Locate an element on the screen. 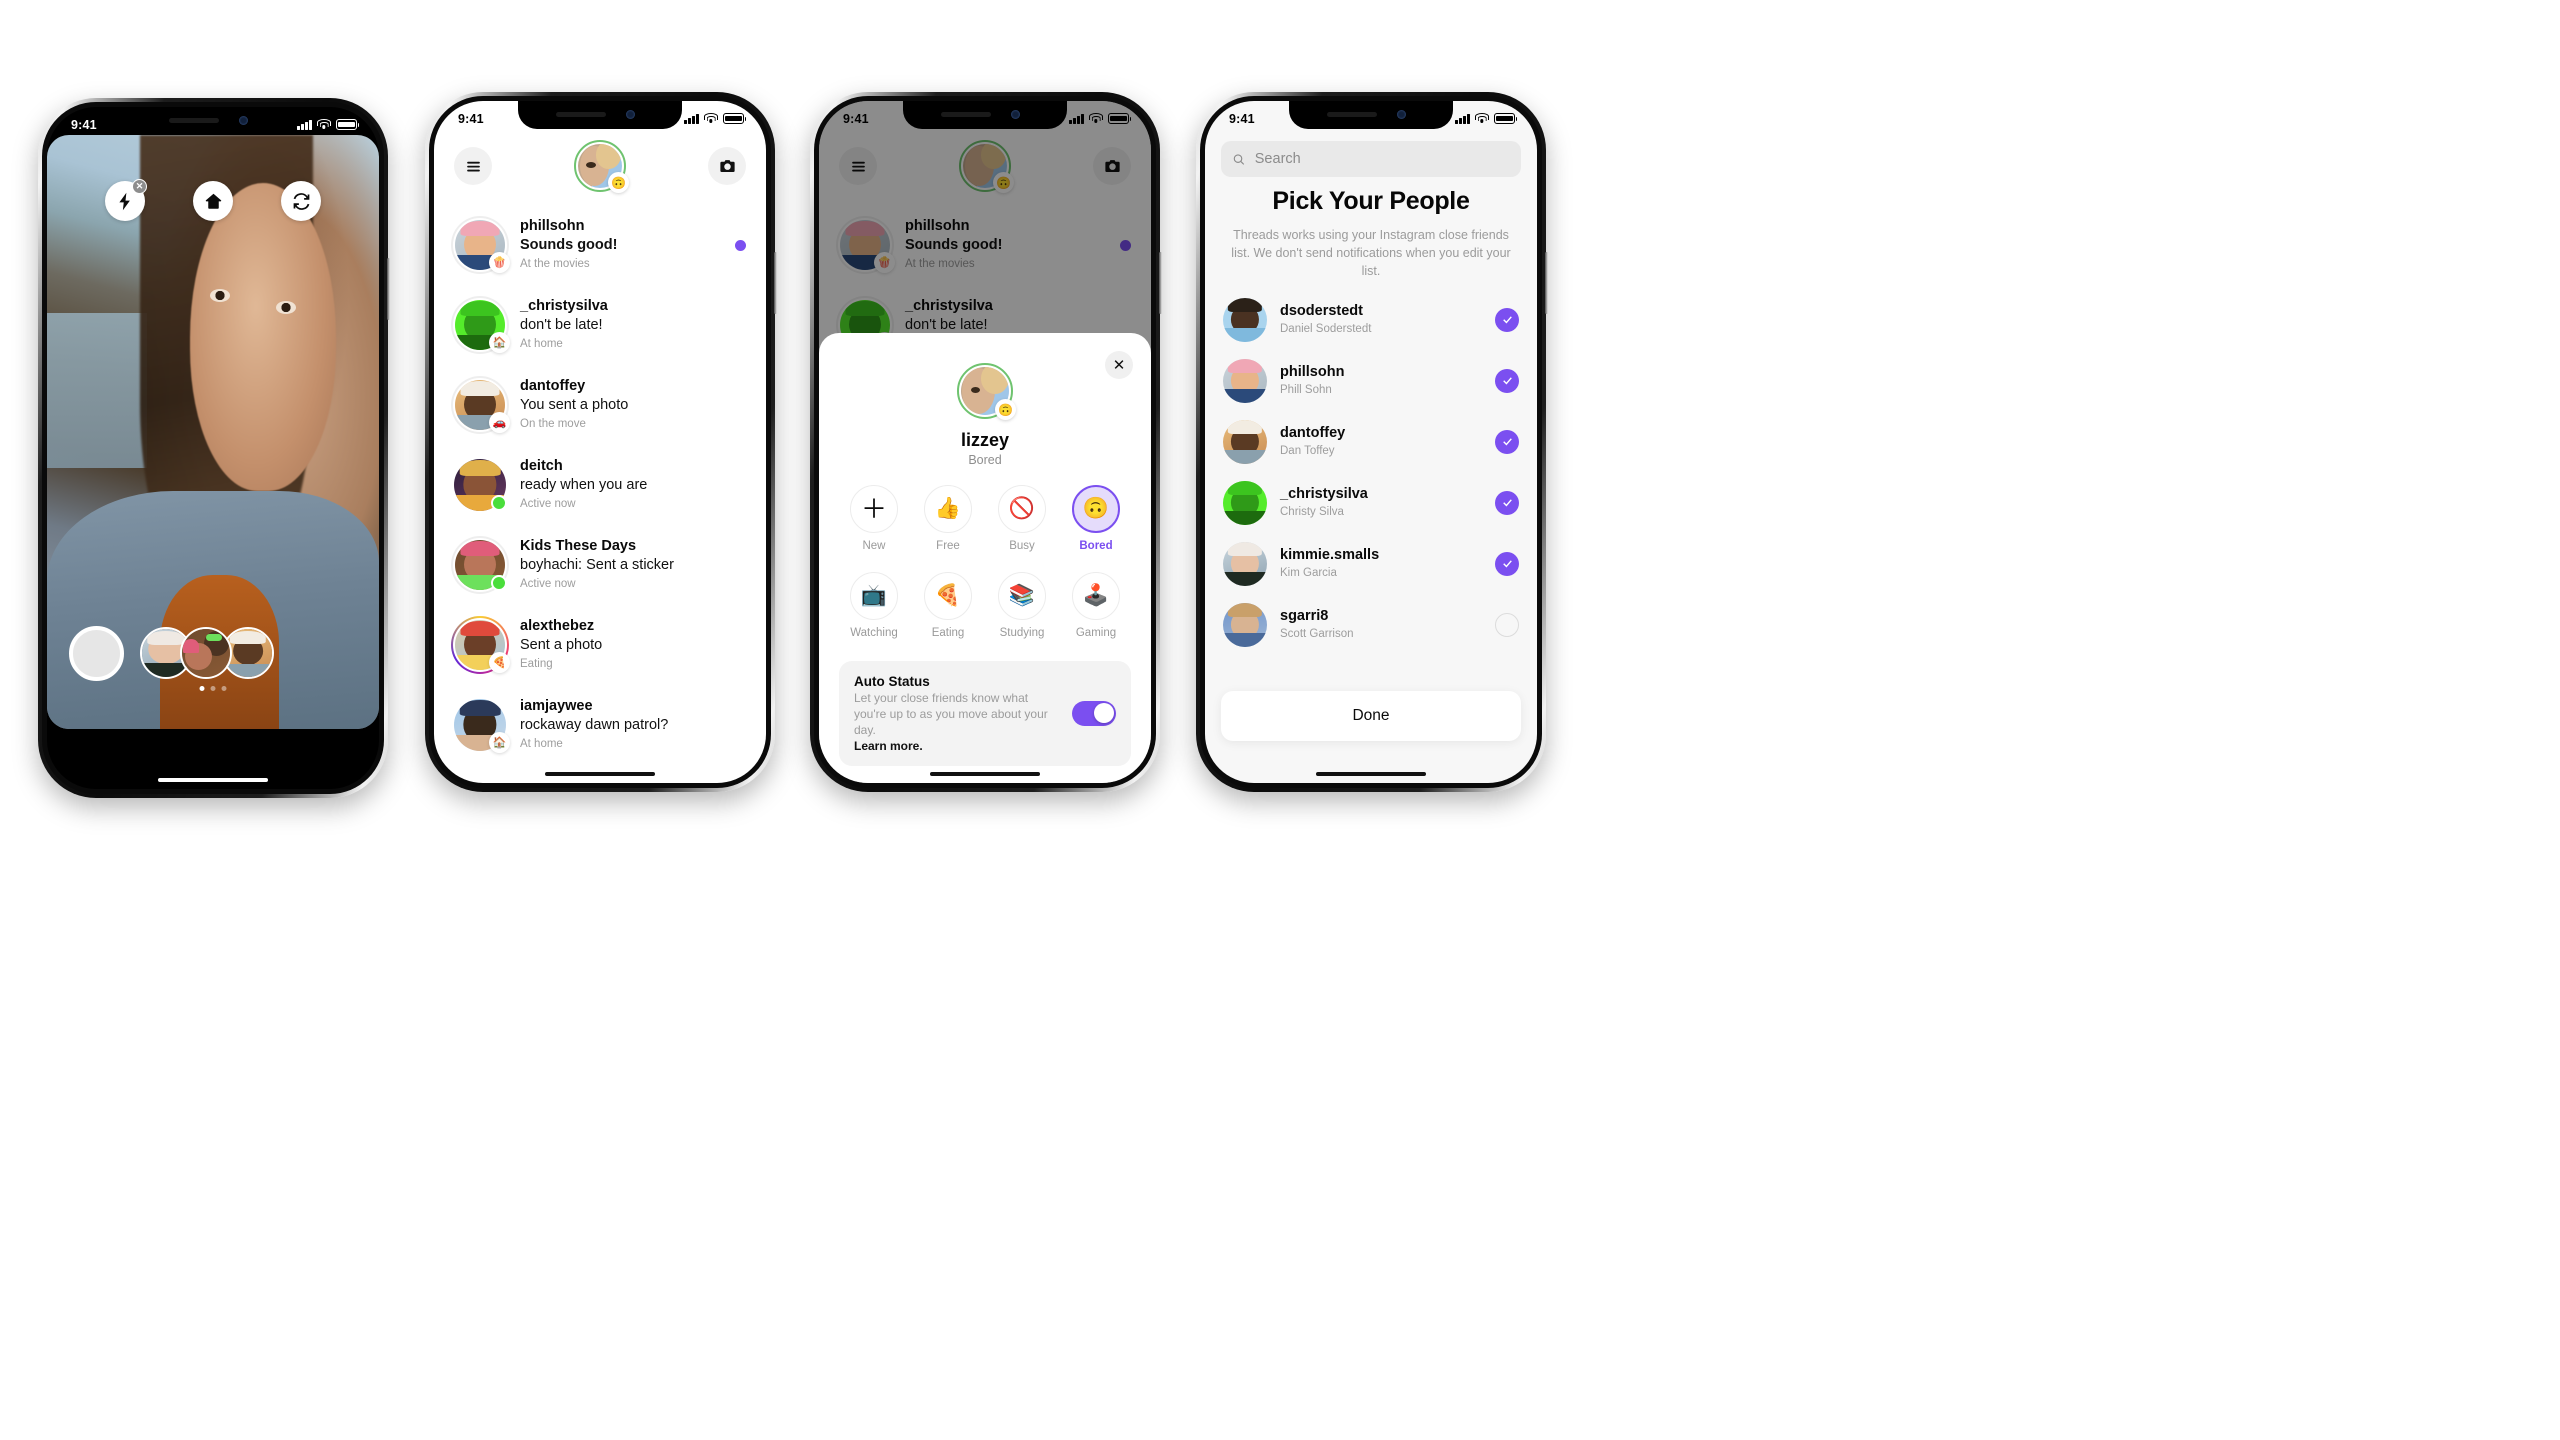 This screenshot has width=2560, height=1440. person-username: _christysilva is located at coordinates (1324, 494).